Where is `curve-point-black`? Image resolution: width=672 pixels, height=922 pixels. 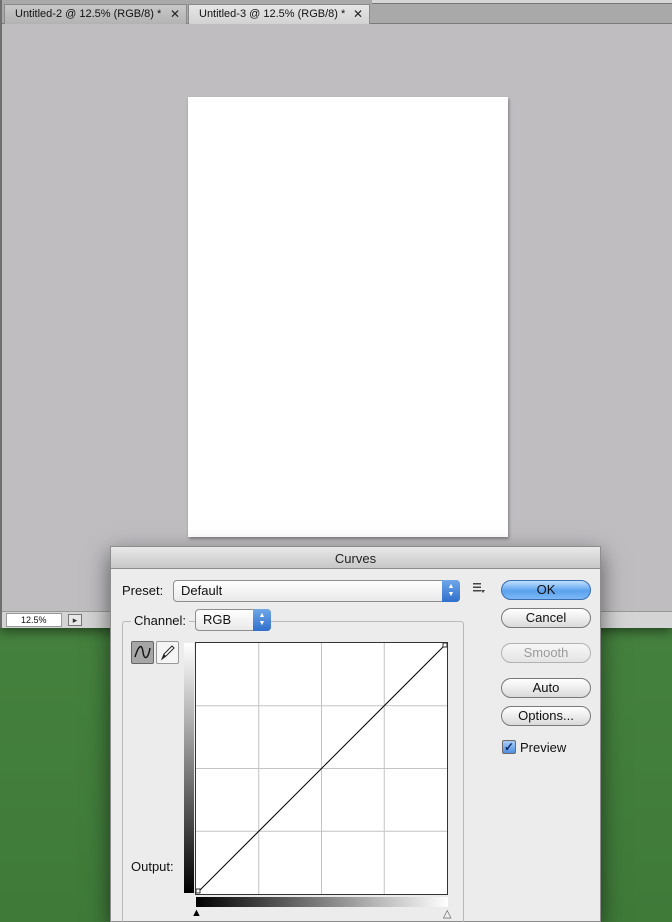 curve-point-black is located at coordinates (198, 891).